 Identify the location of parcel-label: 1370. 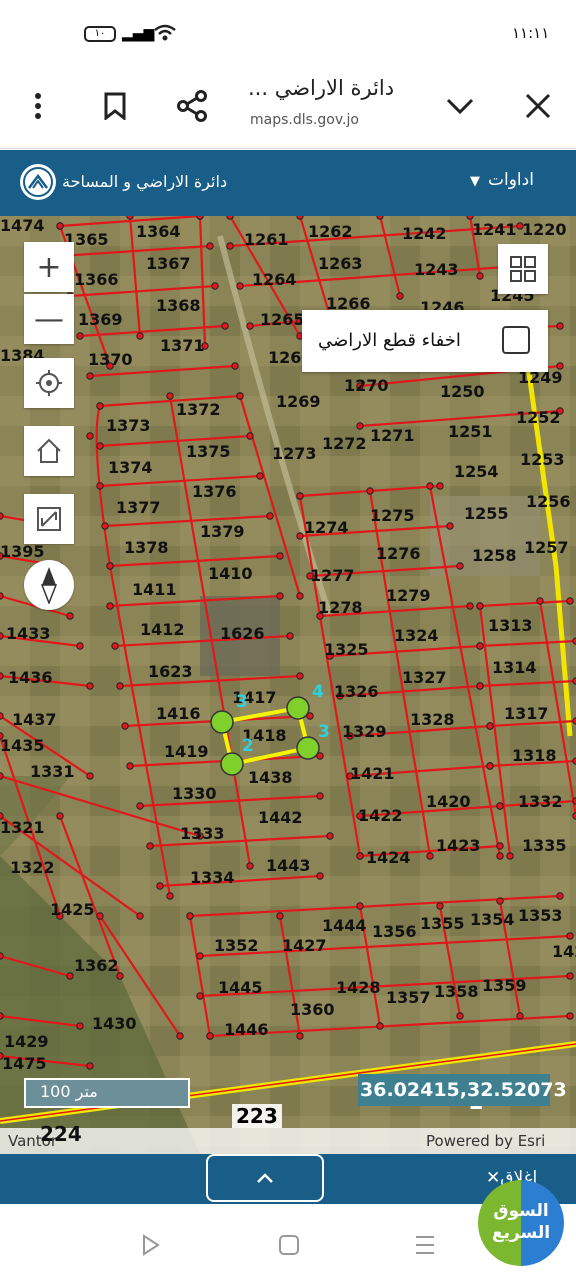
(110, 359).